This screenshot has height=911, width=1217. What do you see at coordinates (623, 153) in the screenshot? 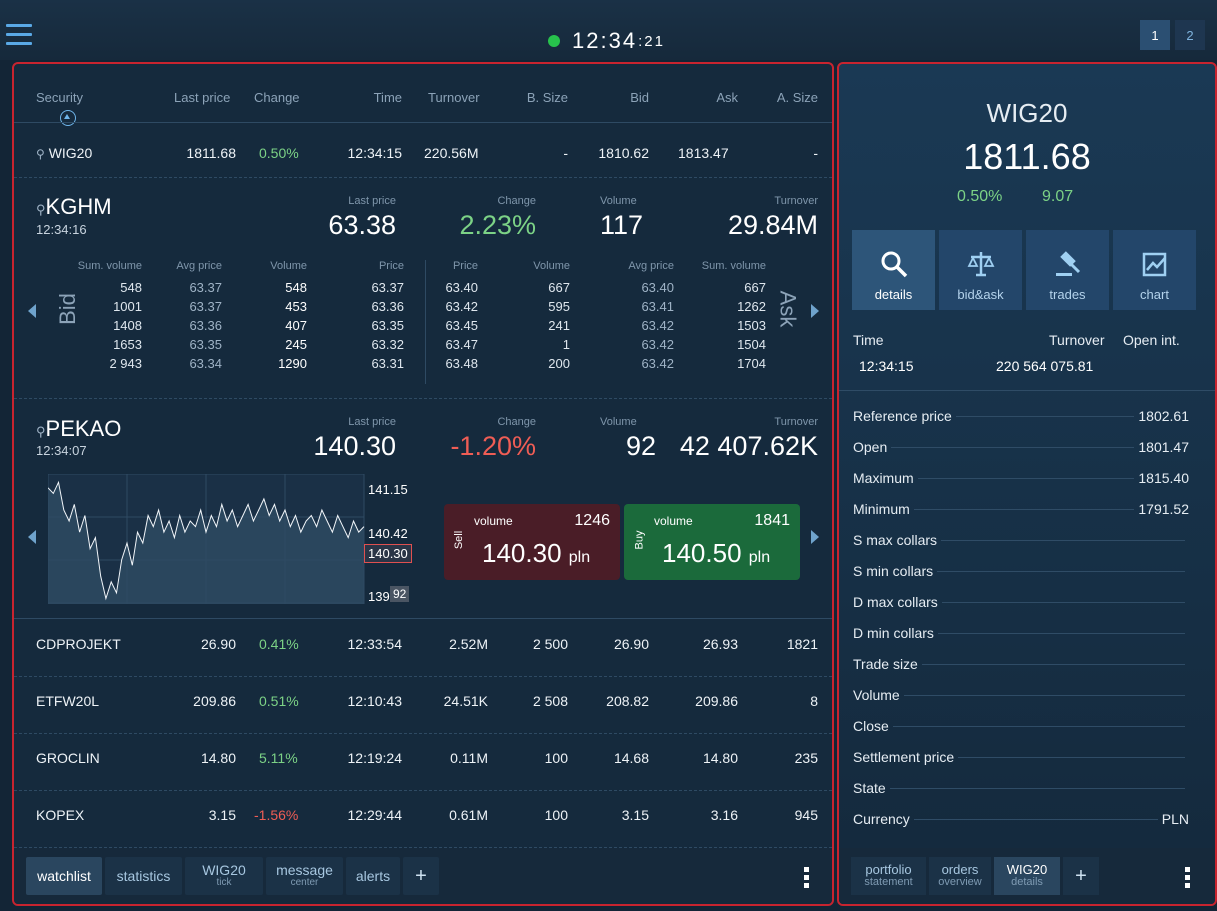
I see `bid: 1810.62` at bounding box center [623, 153].